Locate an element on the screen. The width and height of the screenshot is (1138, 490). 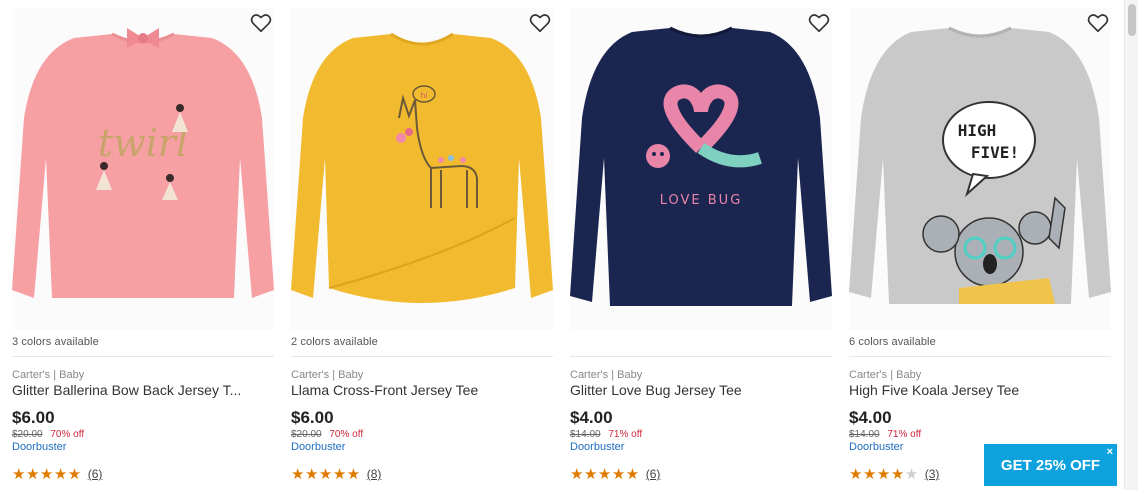
shirt-image: twirl is located at coordinates (143, 163).